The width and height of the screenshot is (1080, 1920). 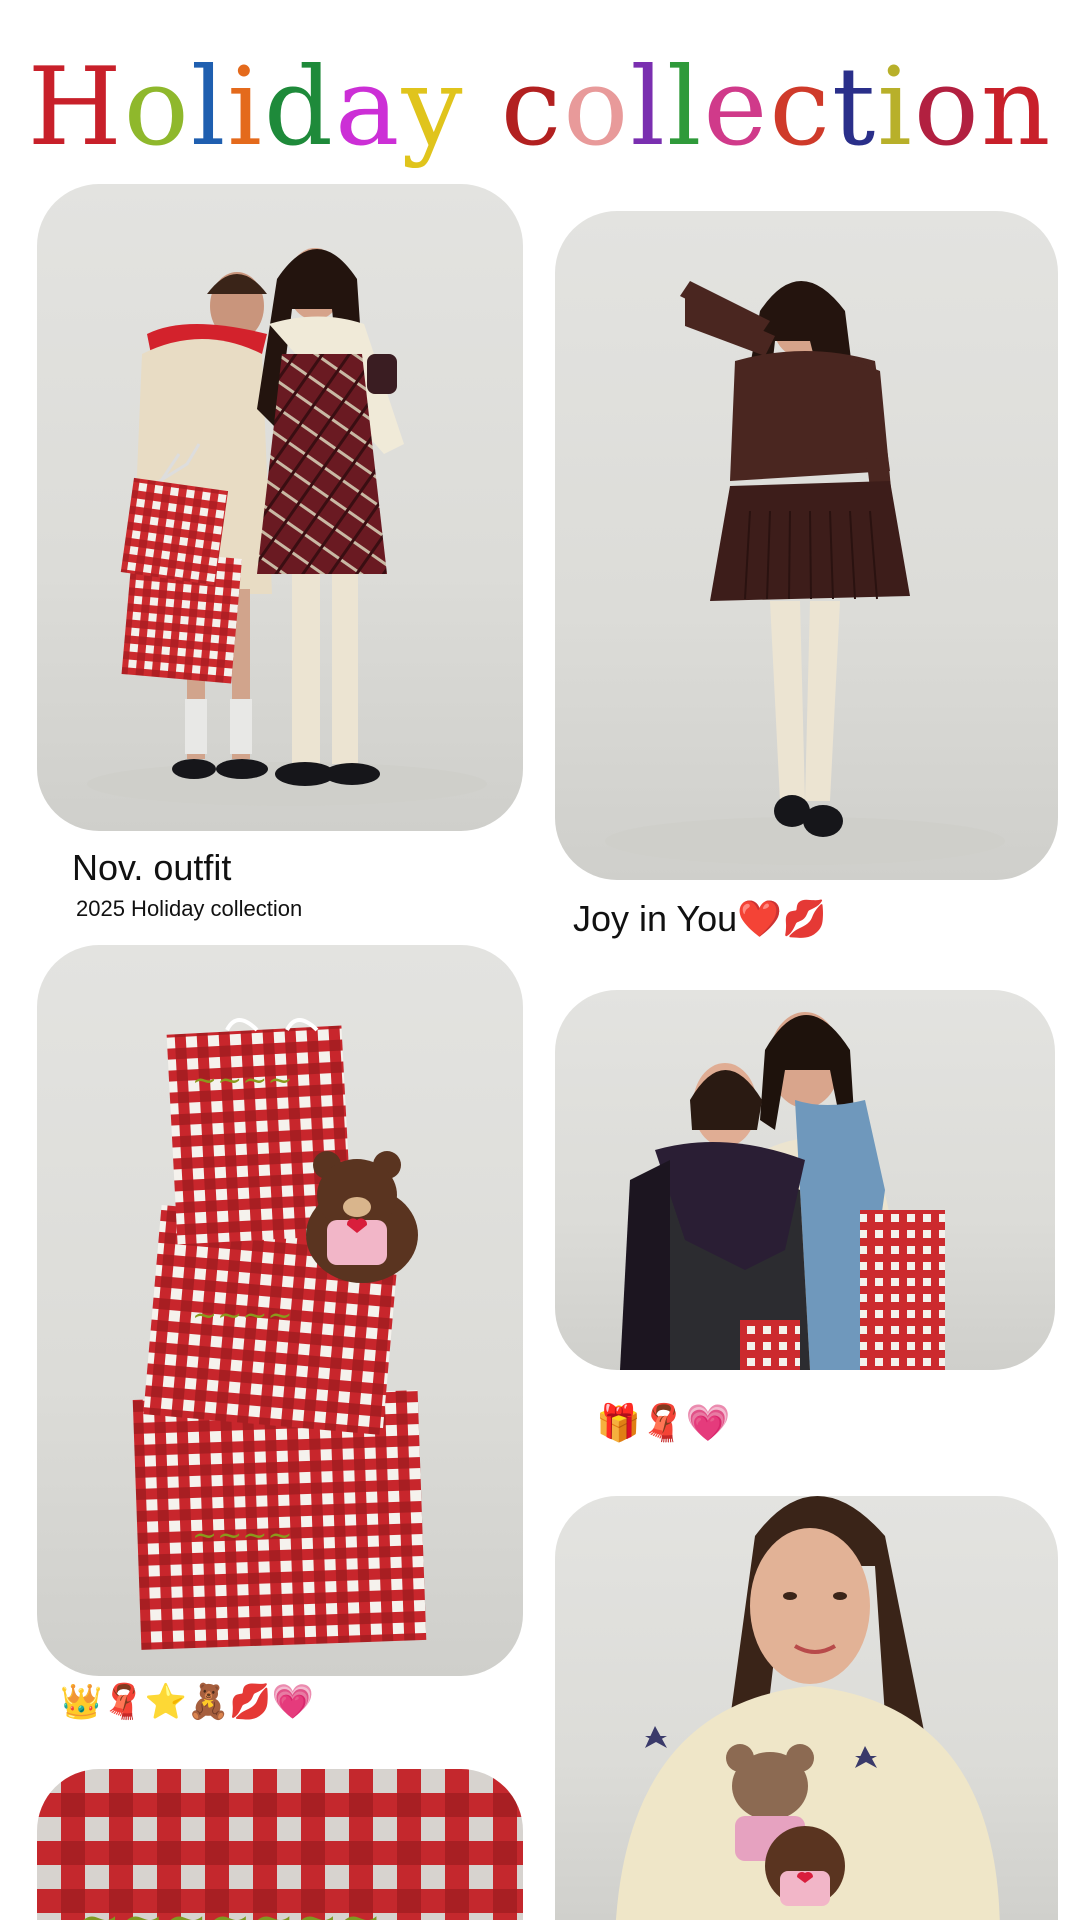 I want to click on photo-two-girls-scarves, so click(x=782, y=1191).